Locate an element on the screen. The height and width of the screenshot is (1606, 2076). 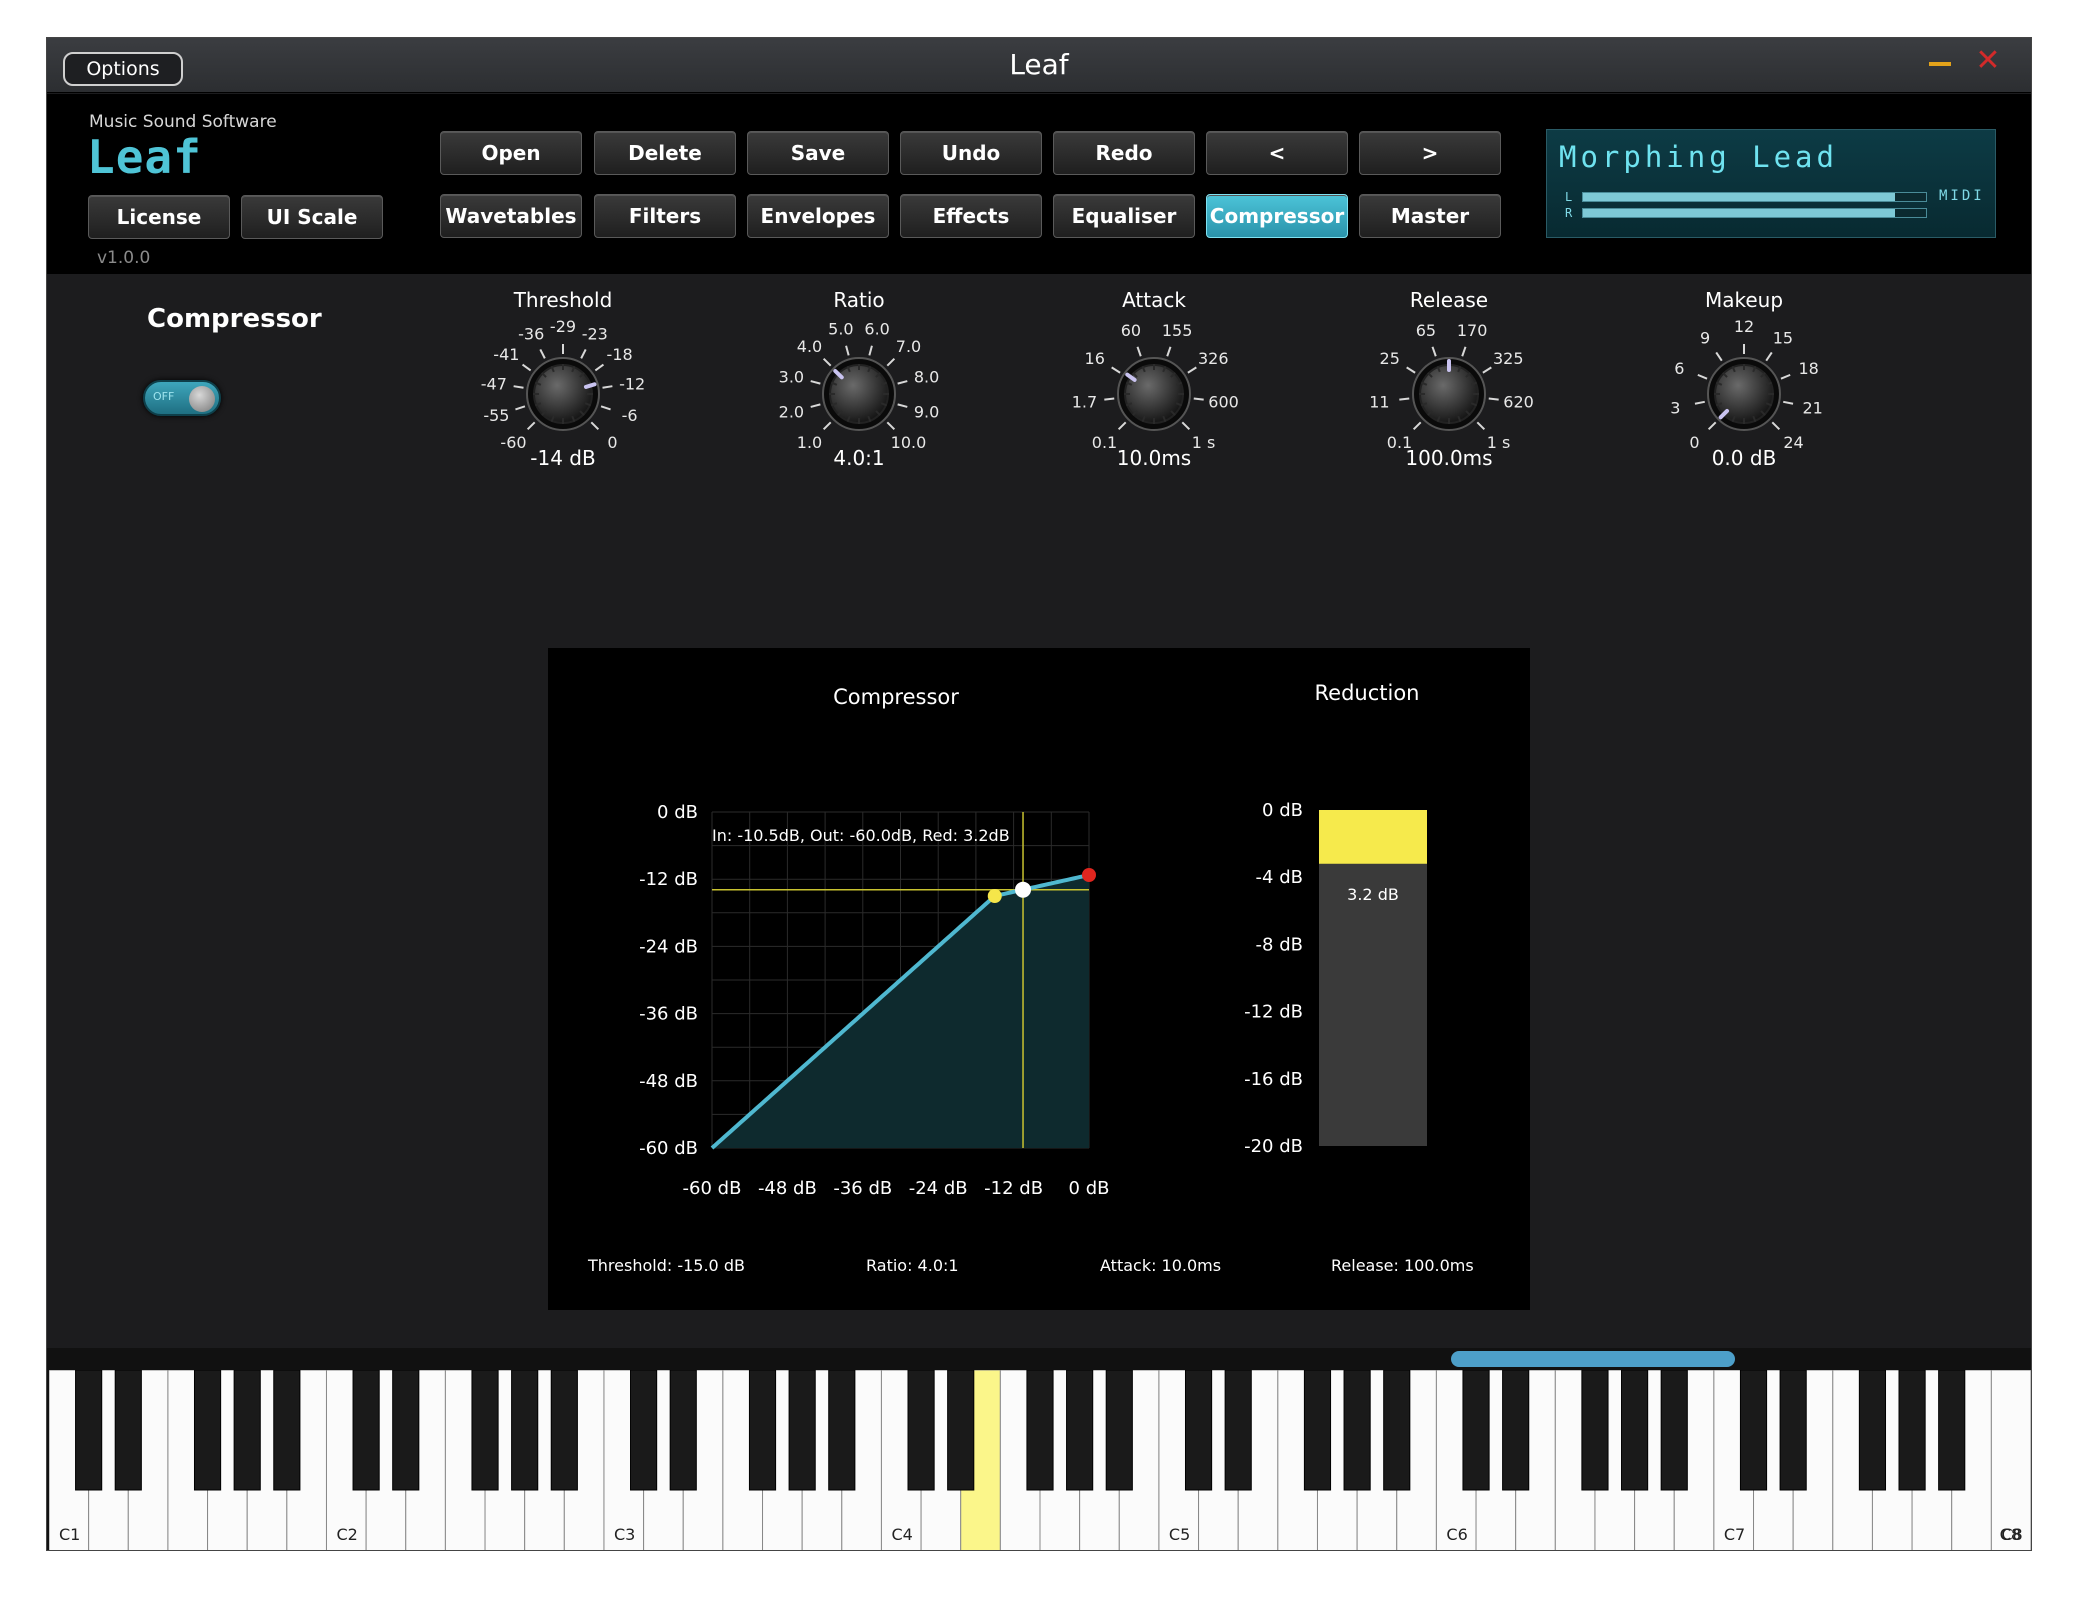
max-output-point is located at coordinates (1089, 875).